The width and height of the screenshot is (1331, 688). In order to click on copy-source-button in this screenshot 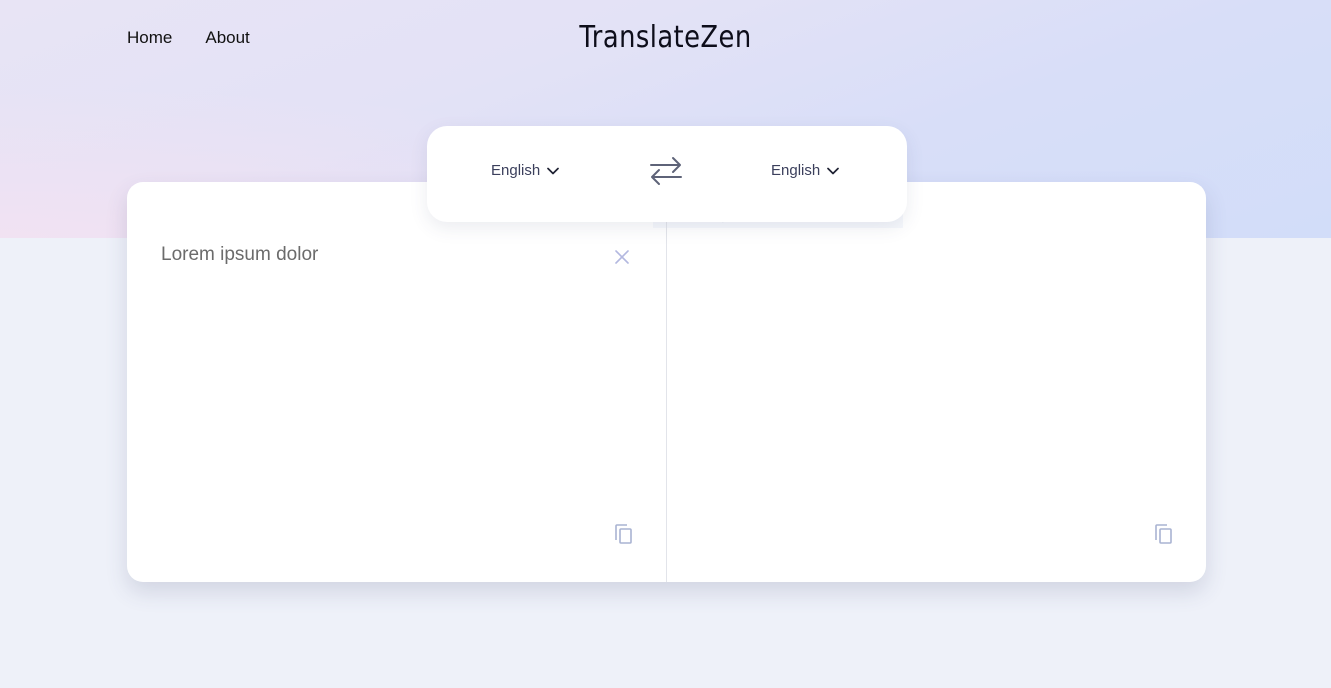, I will do `click(624, 535)`.